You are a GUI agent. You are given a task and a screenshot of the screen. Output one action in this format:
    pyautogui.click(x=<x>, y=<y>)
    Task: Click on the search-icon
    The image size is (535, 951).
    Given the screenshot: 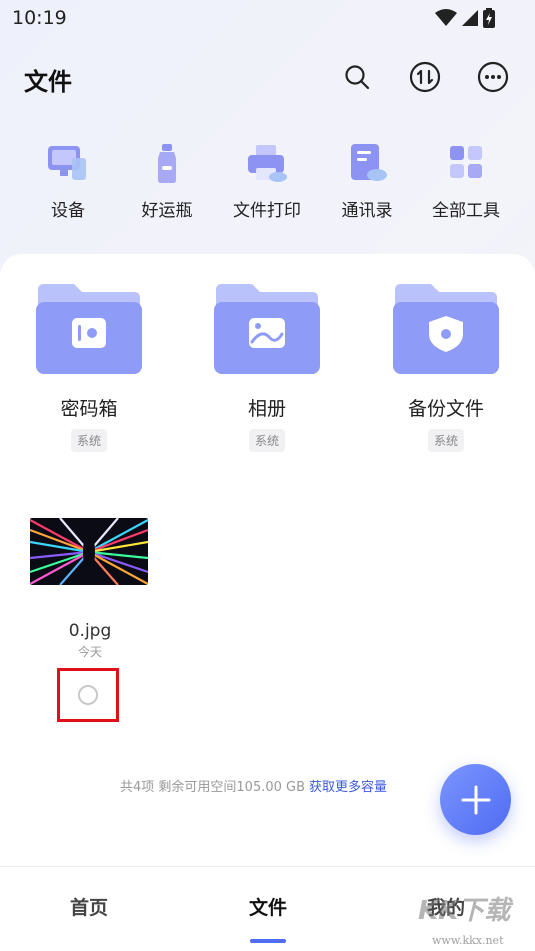 What is the action you would take?
    pyautogui.click(x=357, y=77)
    